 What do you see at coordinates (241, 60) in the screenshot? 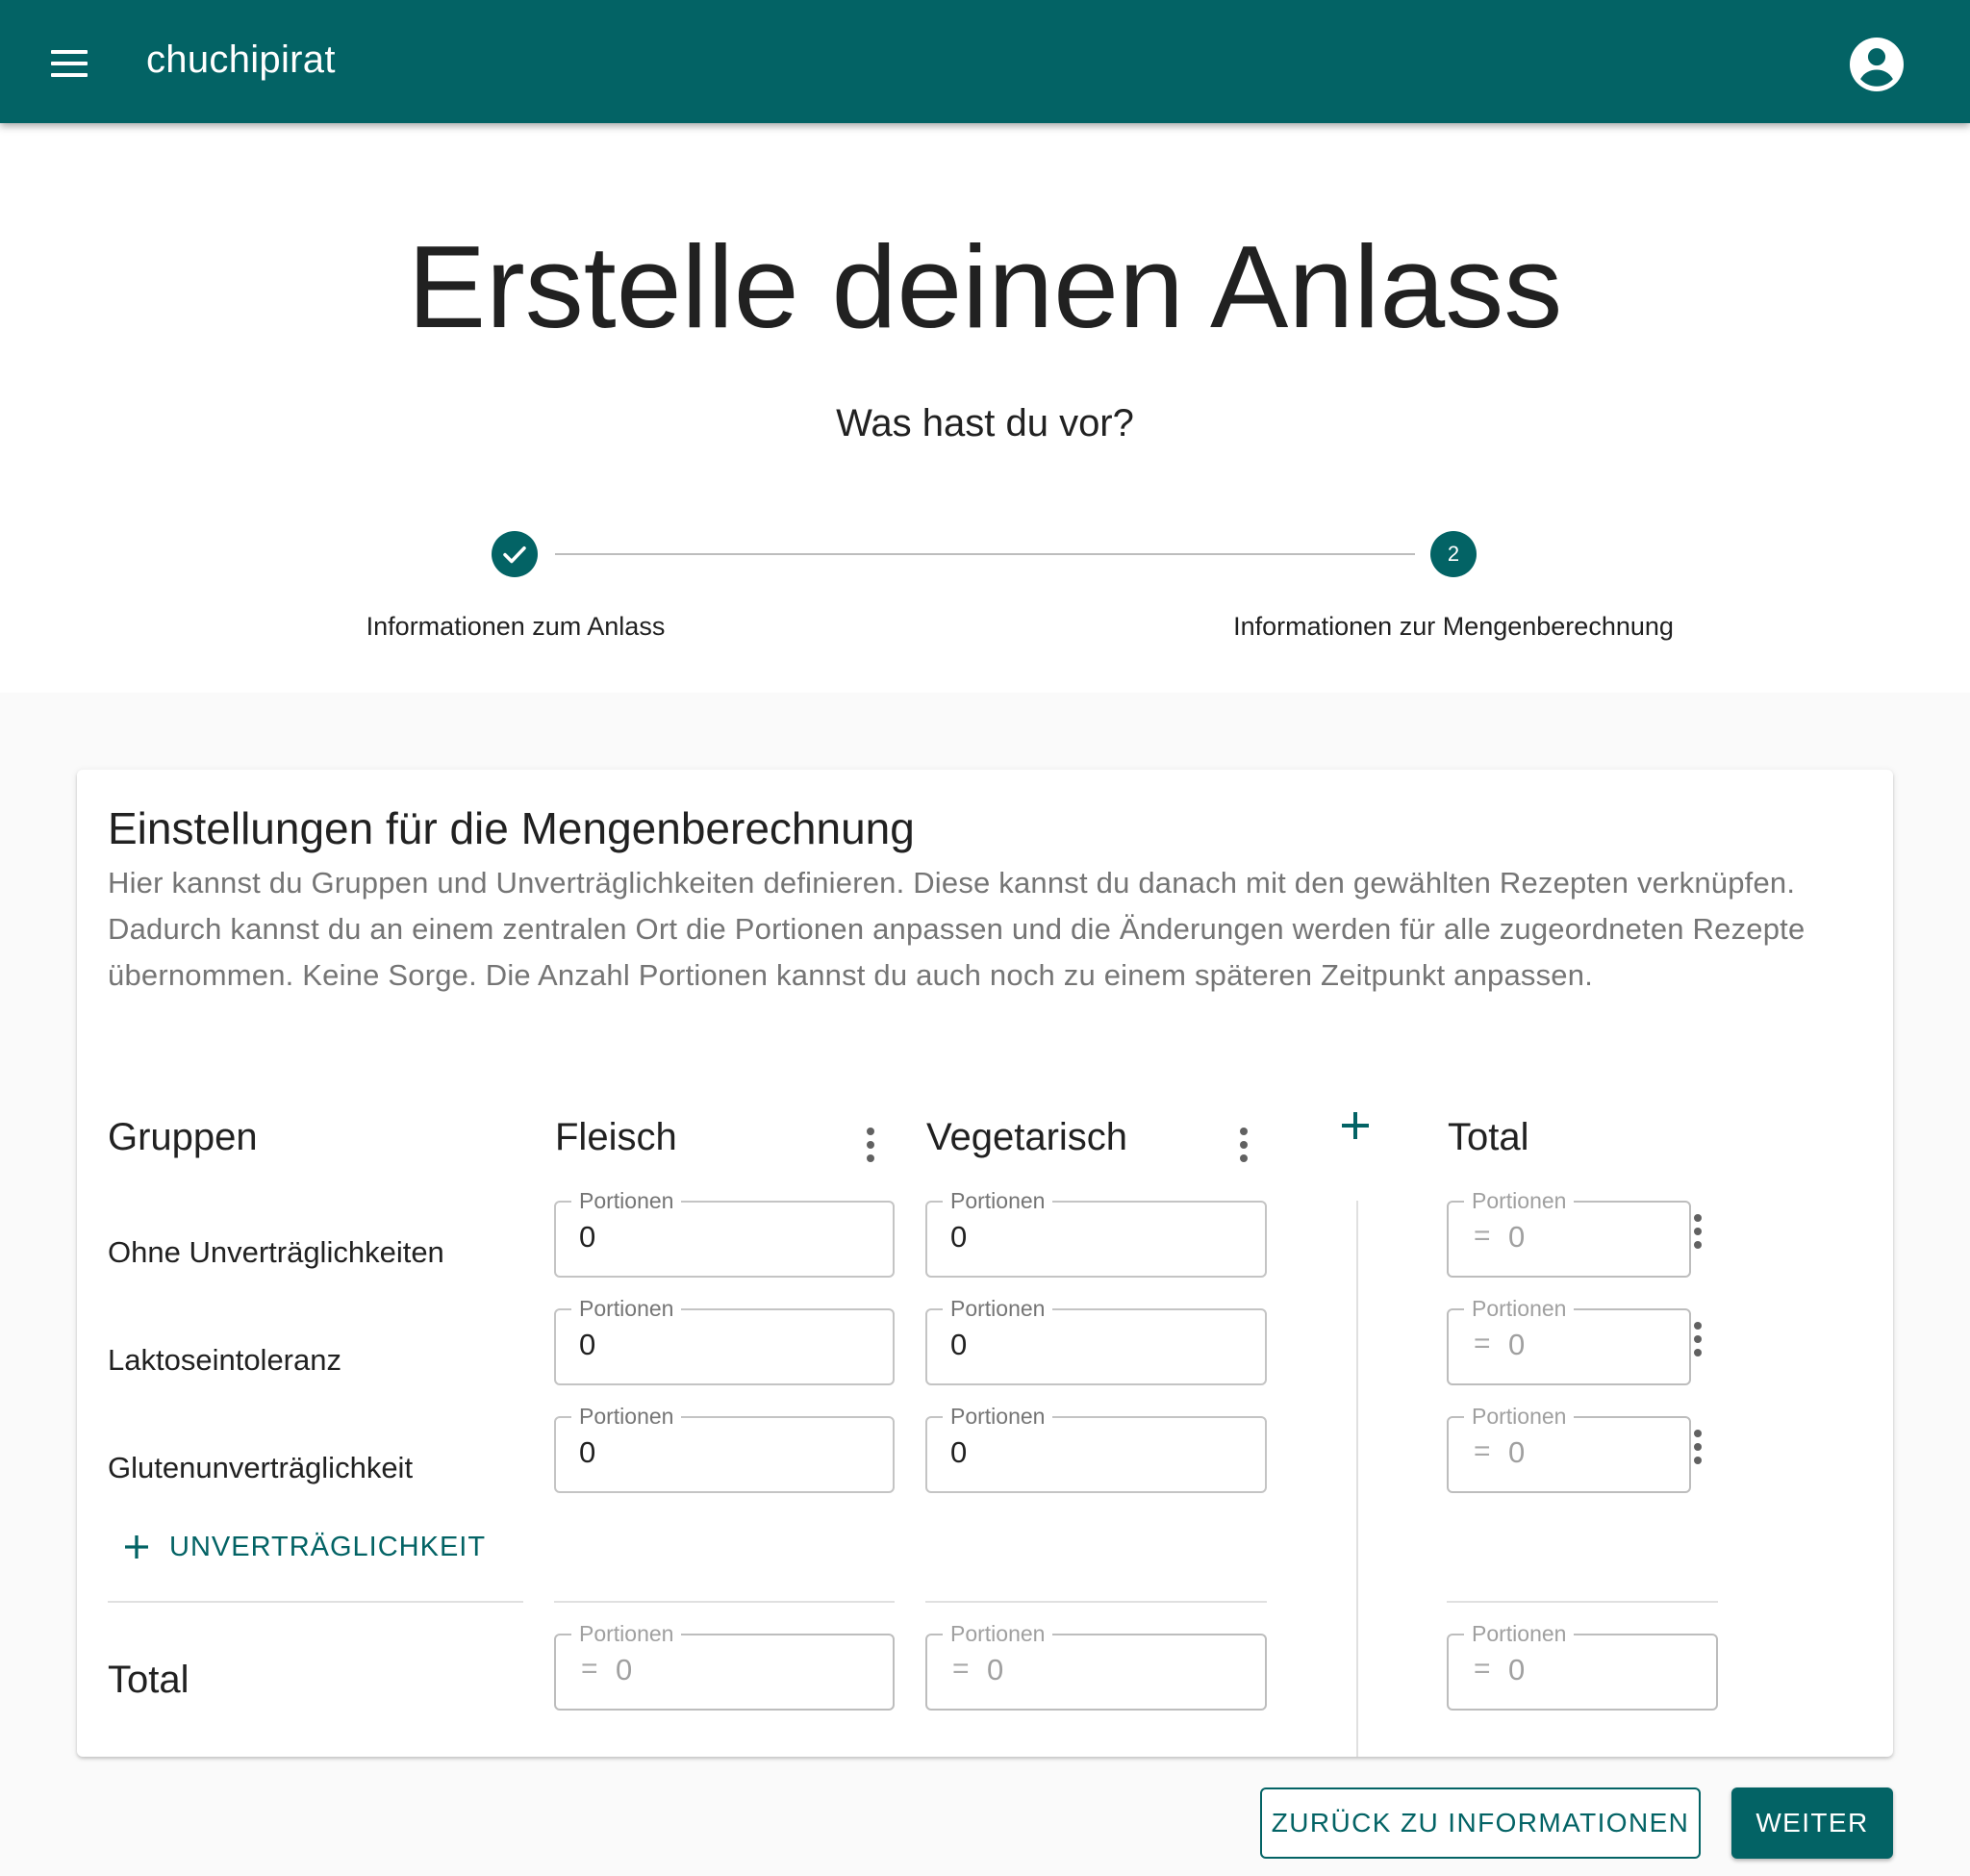
I see `app-title: chuchipirat` at bounding box center [241, 60].